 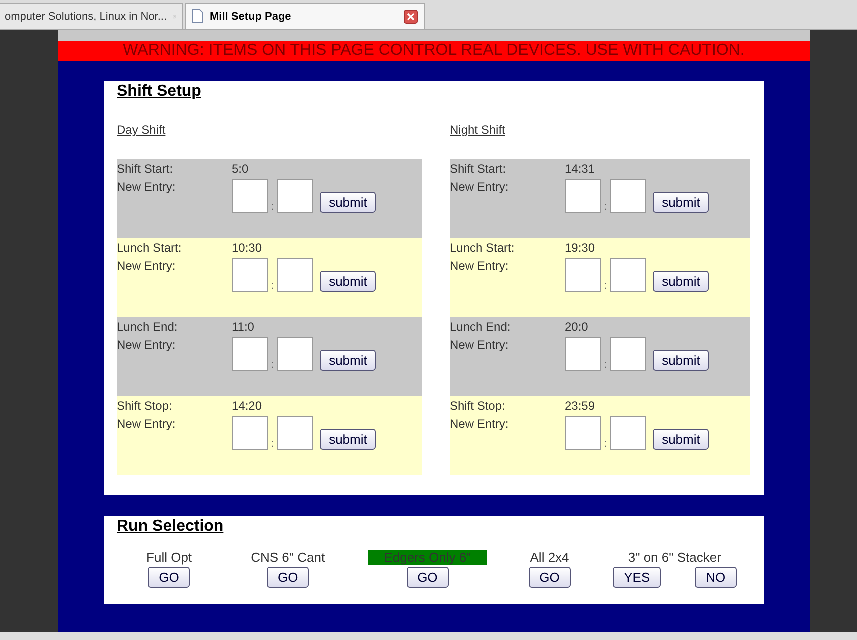 I want to click on run-button: YES, so click(x=637, y=577).